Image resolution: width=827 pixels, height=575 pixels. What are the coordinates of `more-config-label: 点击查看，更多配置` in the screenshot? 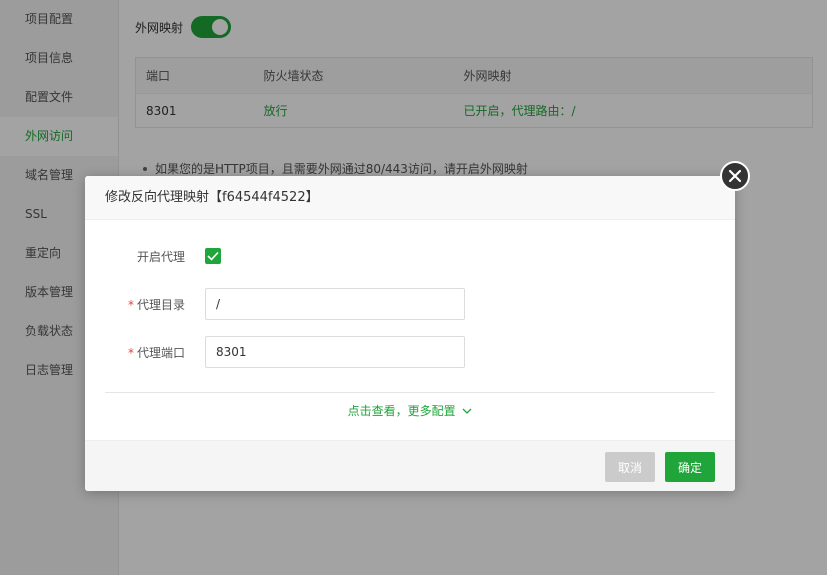 It's located at (401, 411).